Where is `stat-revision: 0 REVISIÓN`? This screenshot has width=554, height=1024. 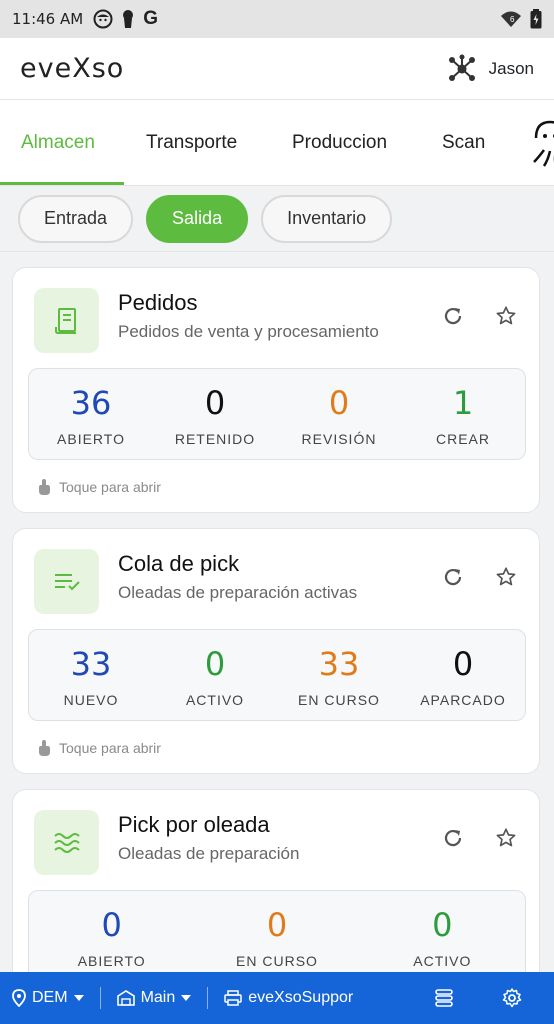
stat-revision: 0 REVISIÓN is located at coordinates (339, 414).